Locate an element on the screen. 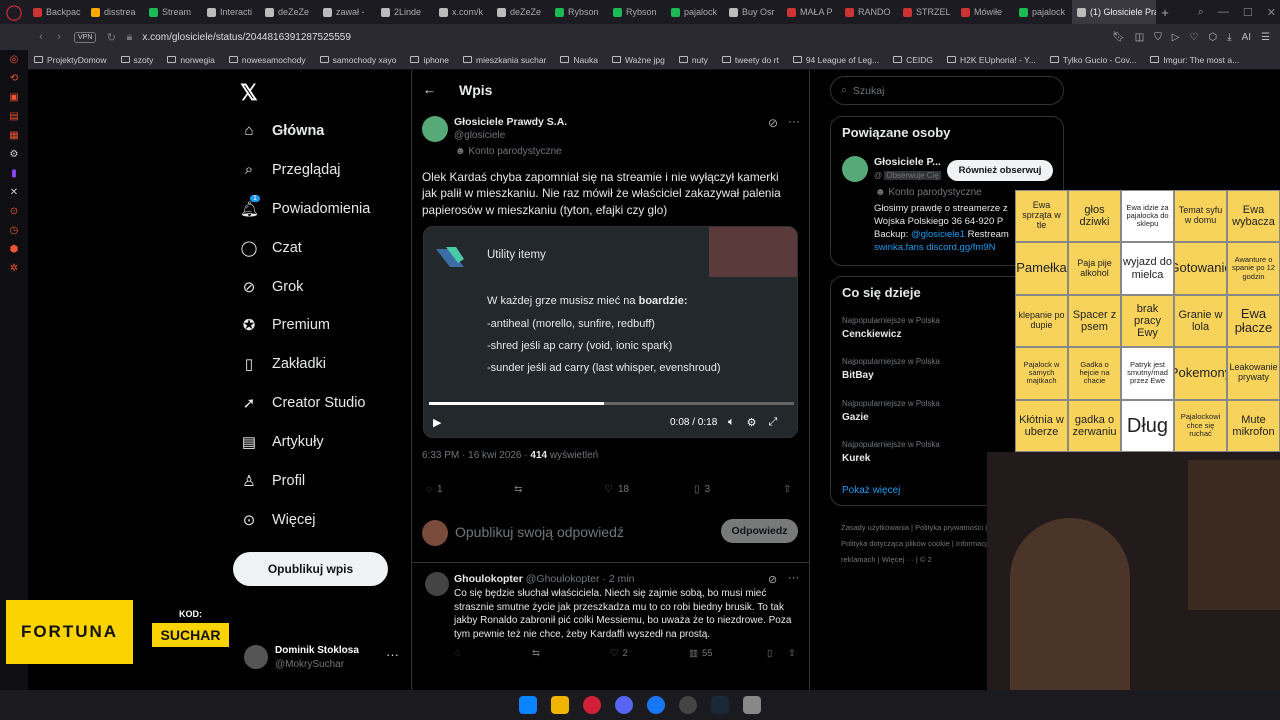 This screenshot has width=1280, height=720. volume-icon: 🔈︎ is located at coordinates (731, 422).